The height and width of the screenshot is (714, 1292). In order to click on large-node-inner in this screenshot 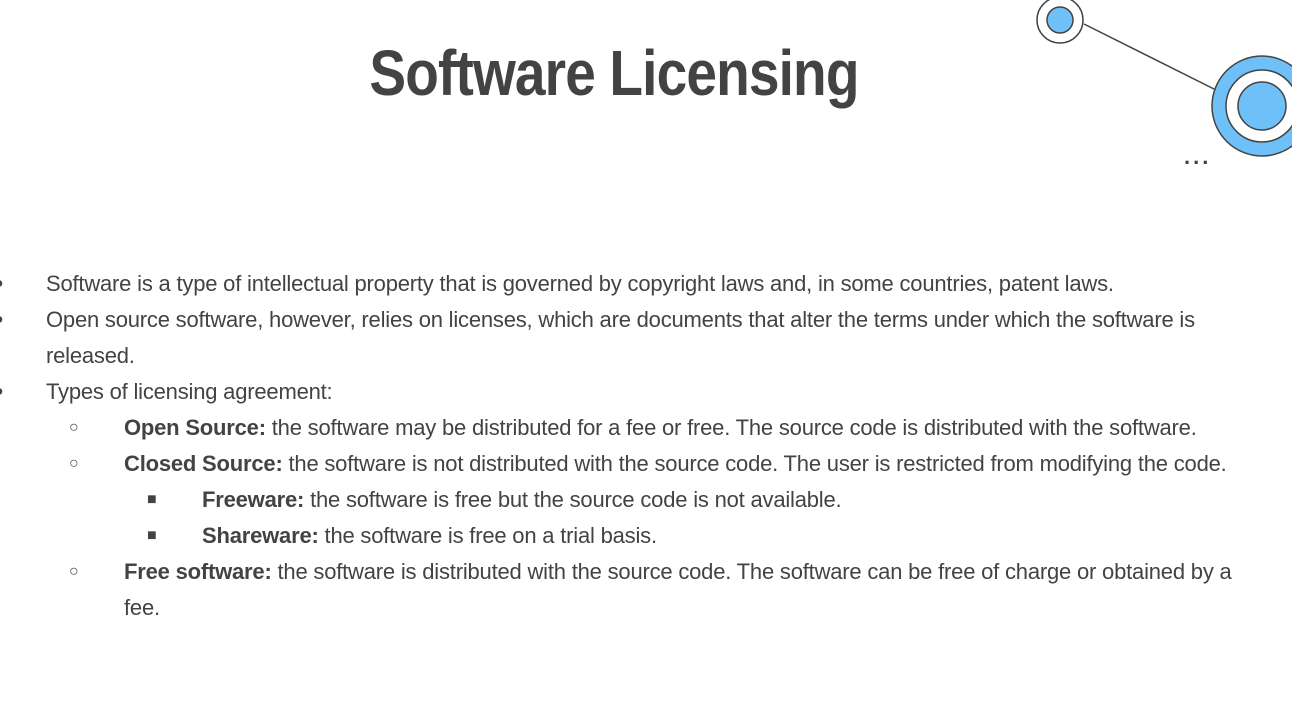, I will do `click(1262, 106)`.